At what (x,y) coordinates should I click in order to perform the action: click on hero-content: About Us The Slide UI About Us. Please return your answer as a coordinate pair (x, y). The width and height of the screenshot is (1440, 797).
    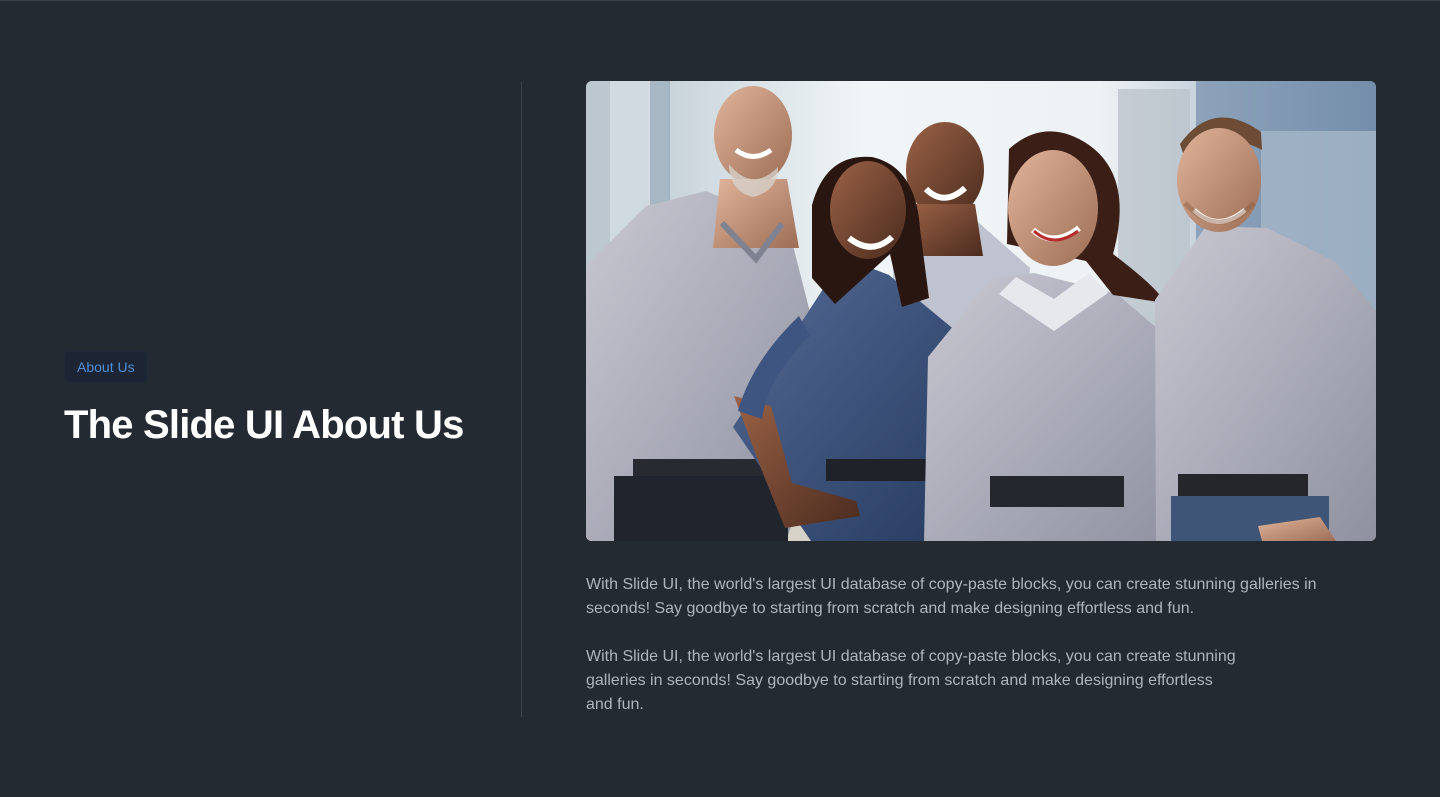
    Looking at the image, I should click on (274, 400).